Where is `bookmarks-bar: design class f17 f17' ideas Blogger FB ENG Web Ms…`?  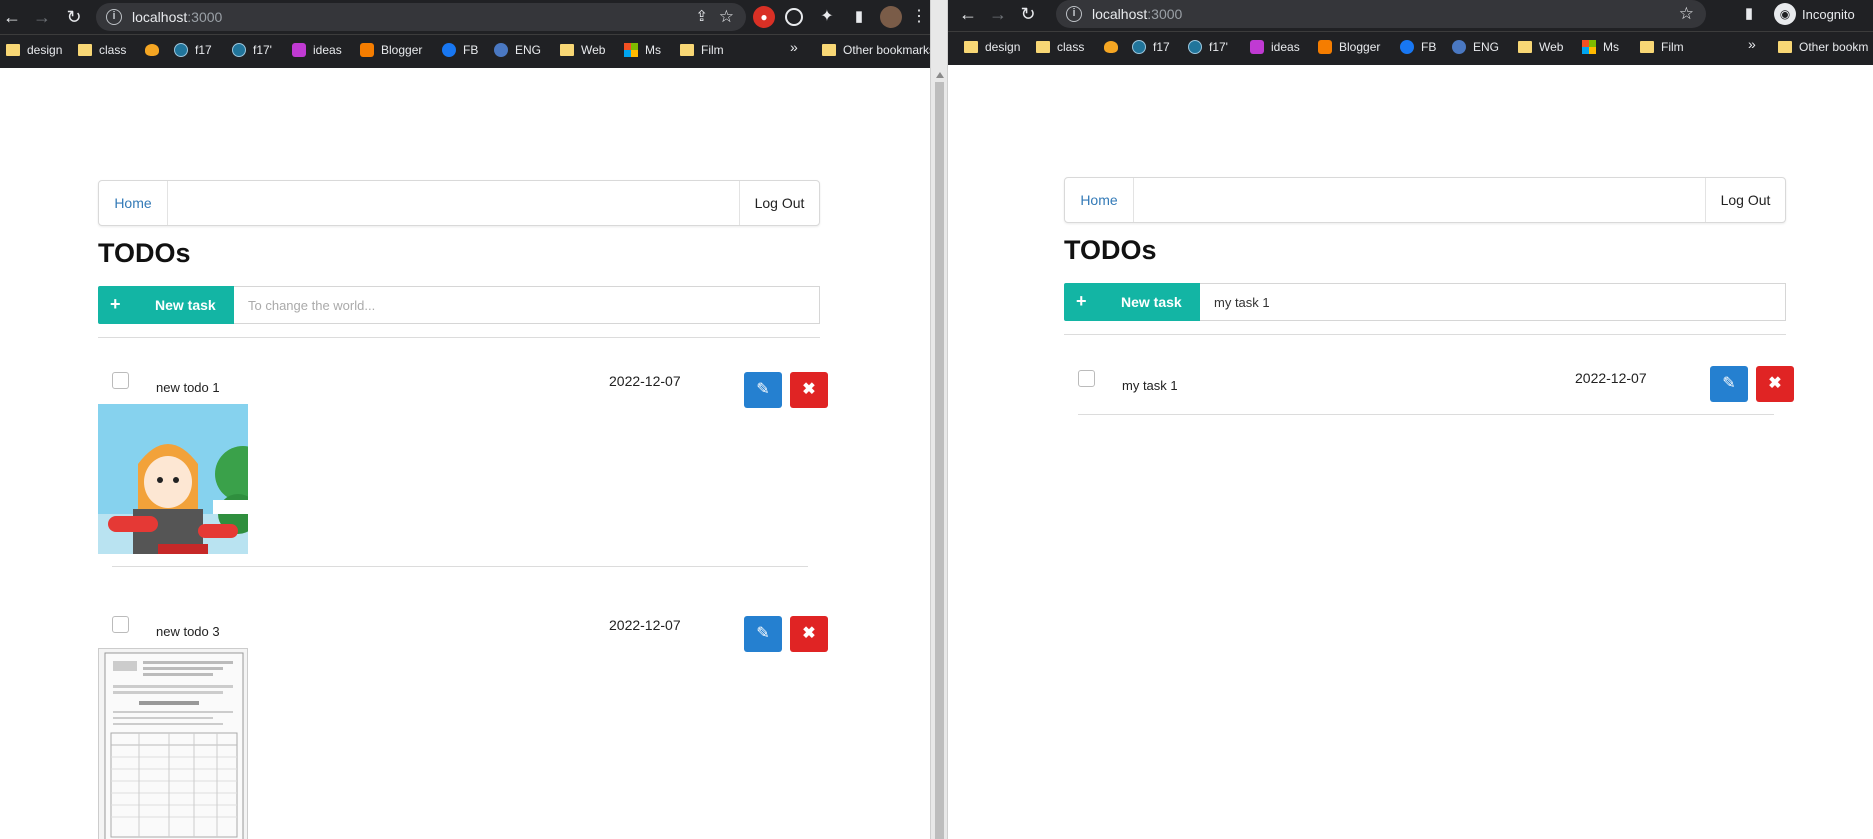
bookmarks-bar: design class f17 f17' ideas Blogger FB ENG Web Ms… is located at coordinates (1410, 46).